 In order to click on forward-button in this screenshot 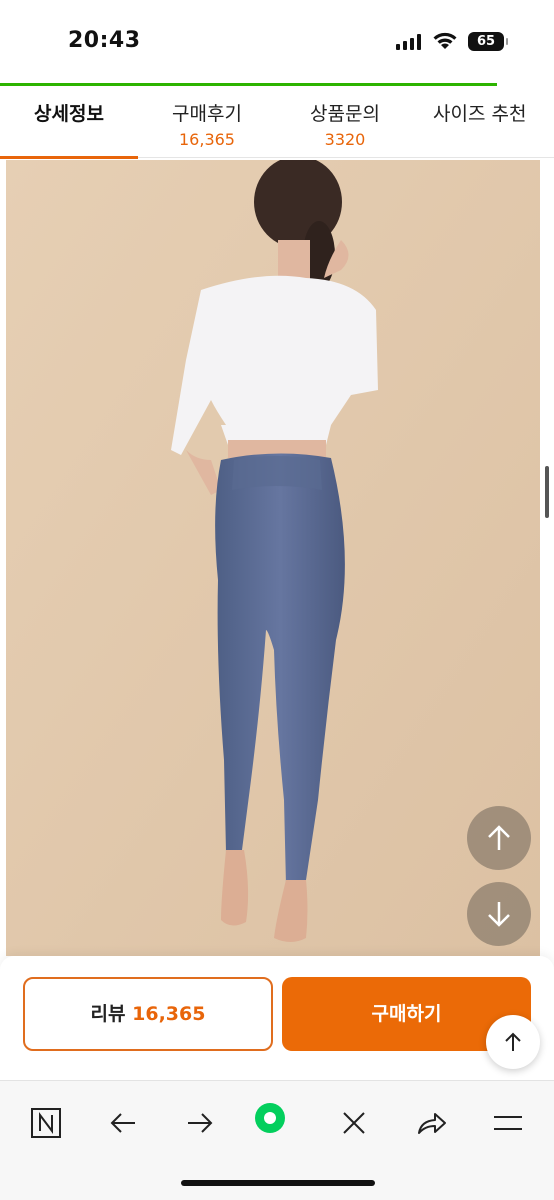, I will do `click(200, 1123)`.